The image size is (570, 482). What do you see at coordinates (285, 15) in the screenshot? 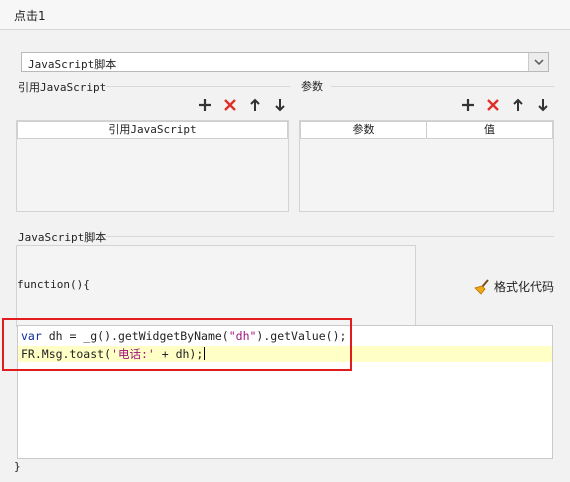
I see `tab-bar: 点击1` at bounding box center [285, 15].